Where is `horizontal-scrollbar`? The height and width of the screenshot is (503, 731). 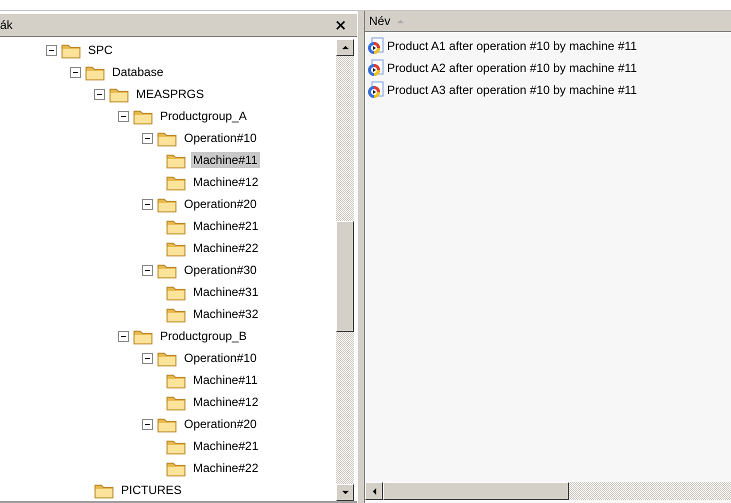 horizontal-scrollbar is located at coordinates (548, 491).